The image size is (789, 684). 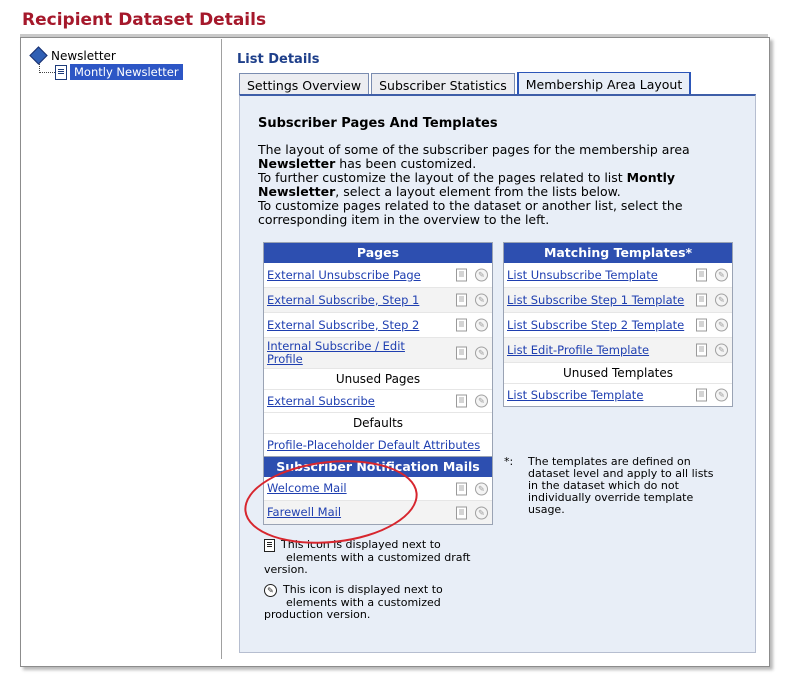 I want to click on template-link-subscribe-step-2: List Subscribe Step 2 Template, so click(x=594, y=325).